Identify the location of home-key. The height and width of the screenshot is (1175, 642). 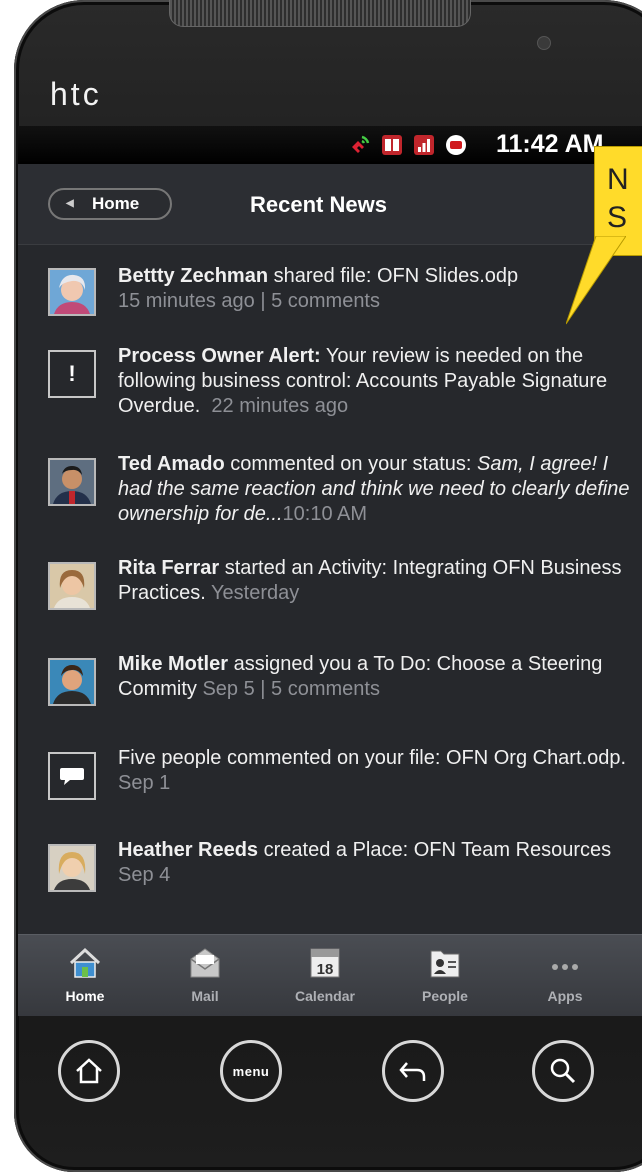
(89, 1071).